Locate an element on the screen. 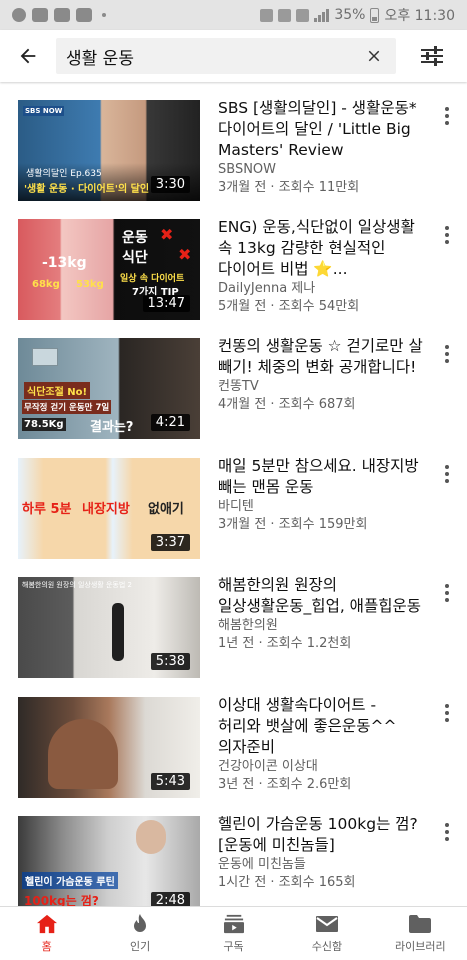 Image resolution: width=467 pixels, height=960 pixels. nav-trending-label: 인기 is located at coordinates (140, 946).